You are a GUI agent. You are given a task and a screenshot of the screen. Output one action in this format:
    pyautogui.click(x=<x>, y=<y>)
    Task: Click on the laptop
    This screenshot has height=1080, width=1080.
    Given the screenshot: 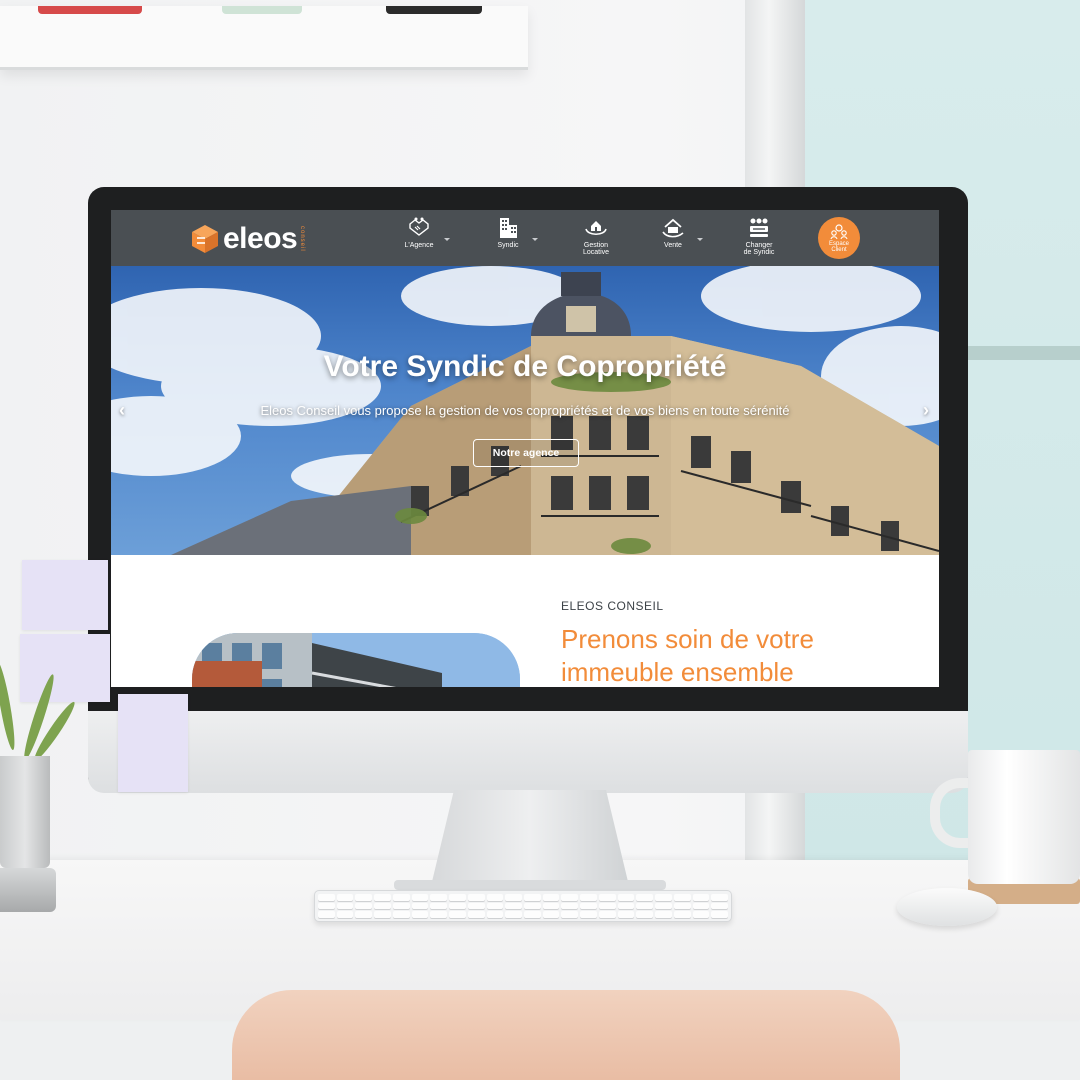 What is the action you would take?
    pyautogui.click(x=28, y=890)
    